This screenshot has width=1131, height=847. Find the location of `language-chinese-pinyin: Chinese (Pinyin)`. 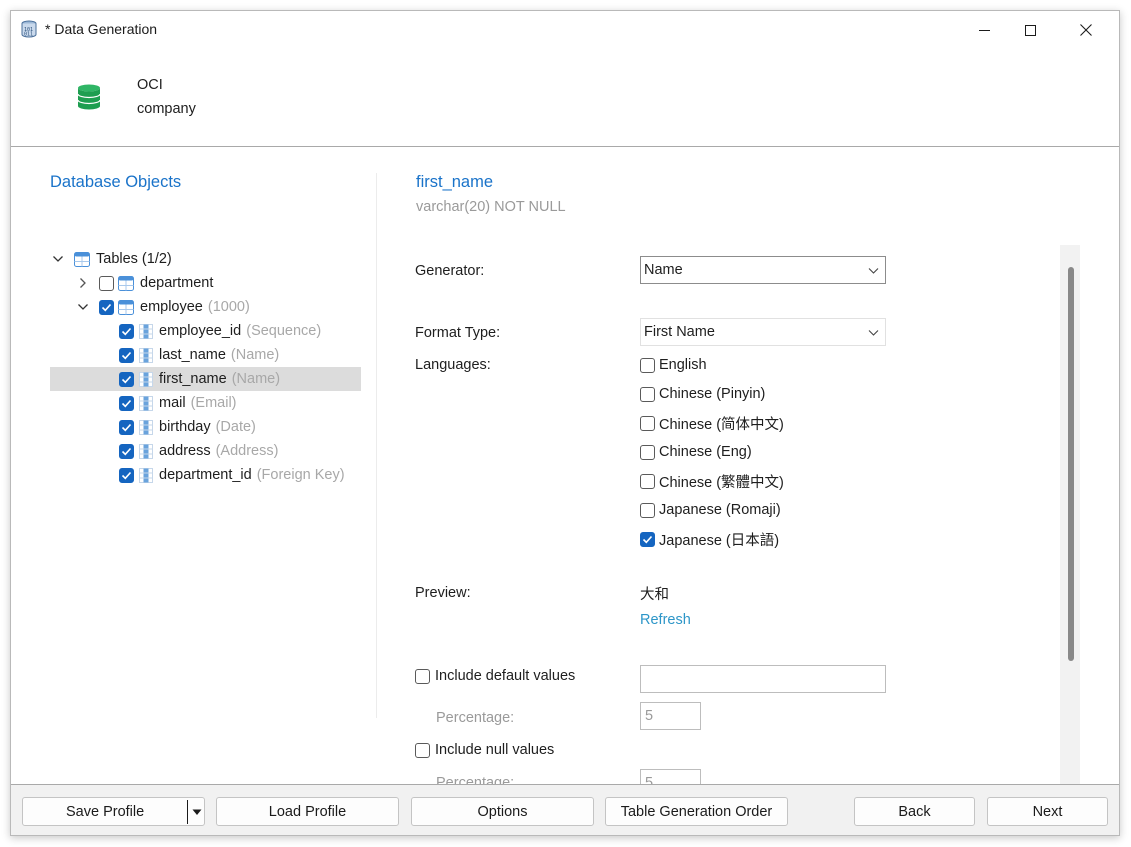

language-chinese-pinyin: Chinese (Pinyin) is located at coordinates (702, 394).